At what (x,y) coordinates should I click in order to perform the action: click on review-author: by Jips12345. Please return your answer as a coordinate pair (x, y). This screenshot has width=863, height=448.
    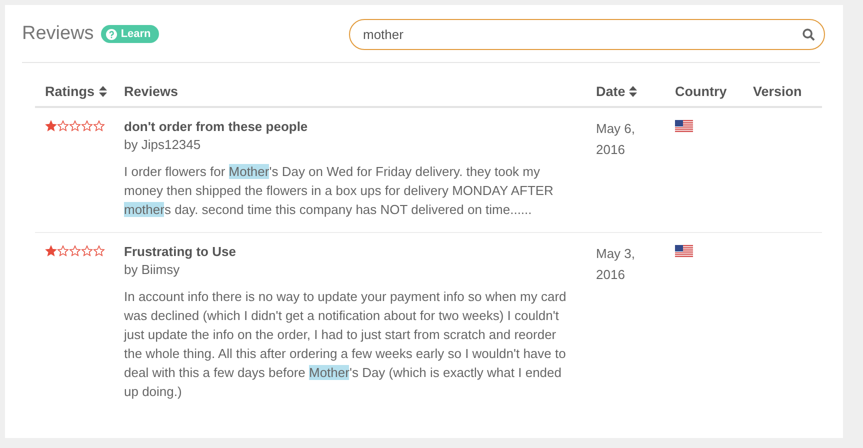
    Looking at the image, I should click on (163, 145).